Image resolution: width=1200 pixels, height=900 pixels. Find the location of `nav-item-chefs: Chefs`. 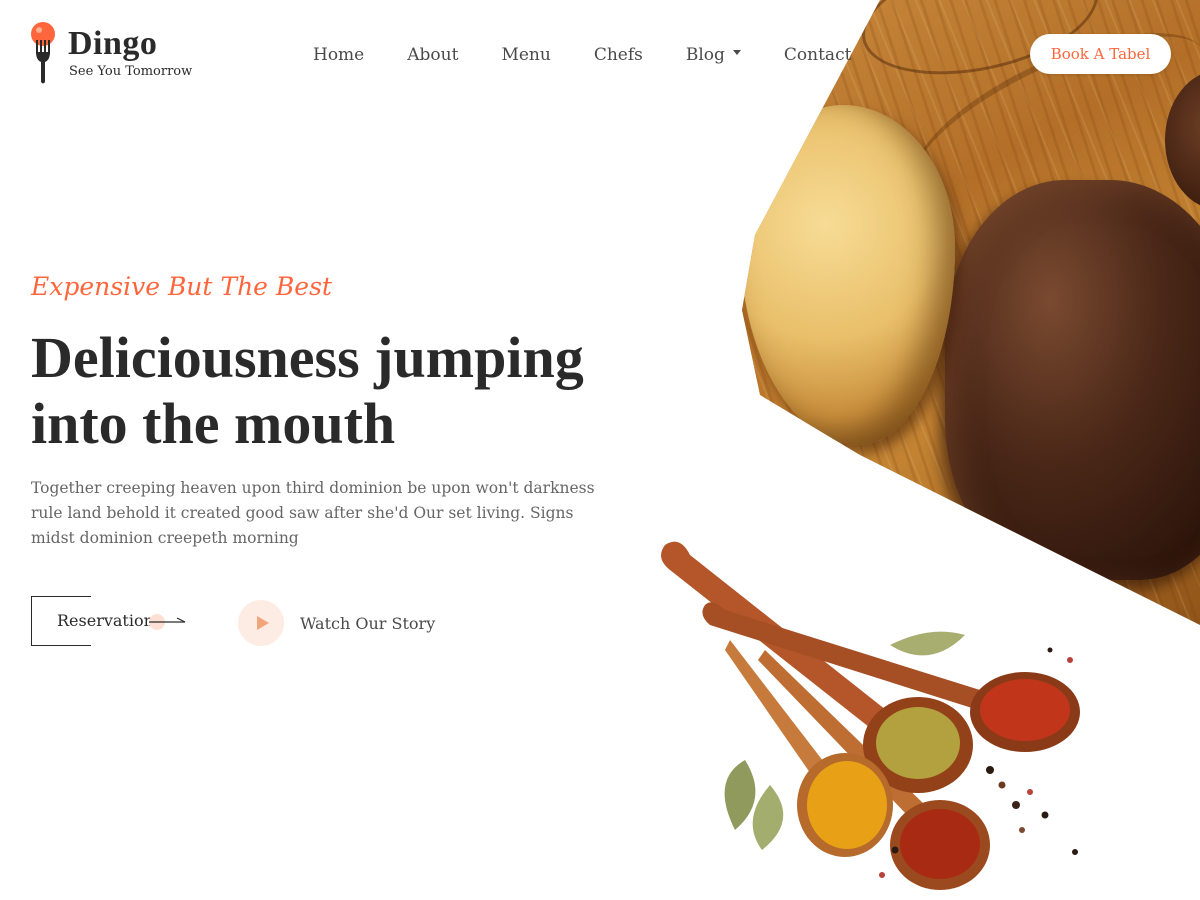

nav-item-chefs: Chefs is located at coordinates (618, 55).